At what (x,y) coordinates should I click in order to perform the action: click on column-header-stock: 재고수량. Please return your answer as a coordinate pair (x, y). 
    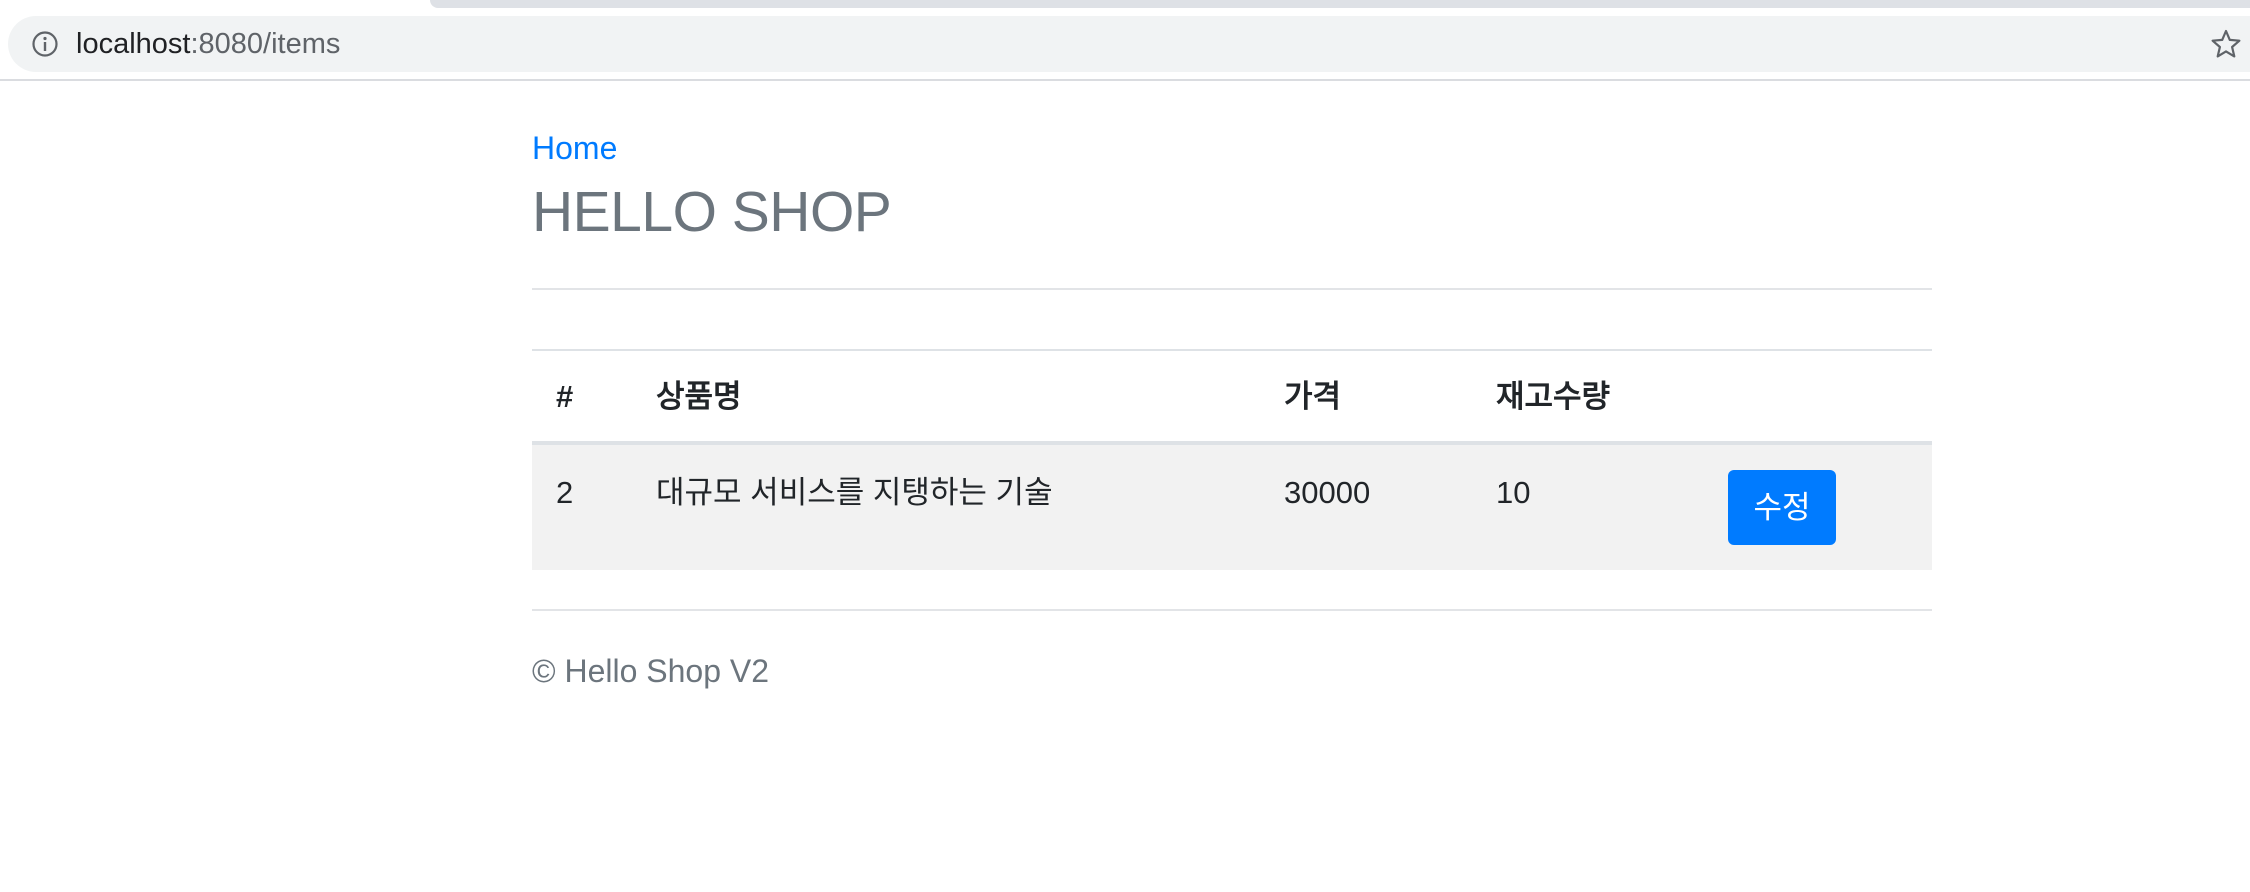
    Looking at the image, I should click on (1553, 396).